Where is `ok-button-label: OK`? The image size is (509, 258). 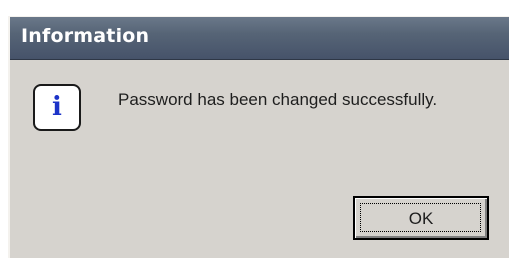
ok-button-label: OK is located at coordinates (421, 218).